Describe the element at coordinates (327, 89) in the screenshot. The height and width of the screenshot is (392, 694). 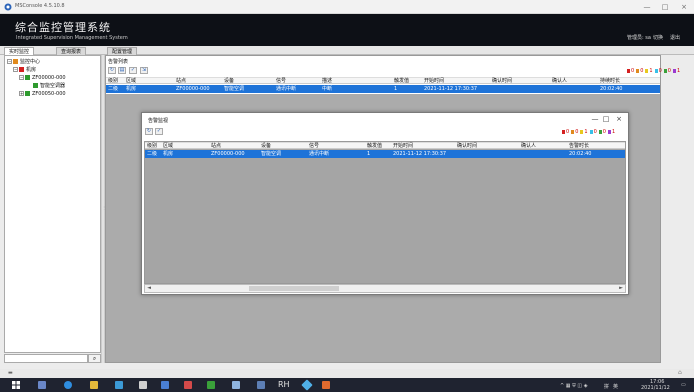
I see `table-cell: 中断` at that location.